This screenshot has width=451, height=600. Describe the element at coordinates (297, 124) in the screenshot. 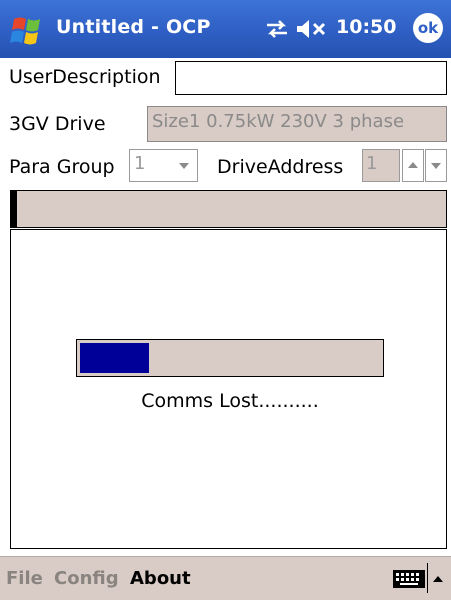

I see `drive-field: Size1 0.75kW 230V 3 phase` at that location.